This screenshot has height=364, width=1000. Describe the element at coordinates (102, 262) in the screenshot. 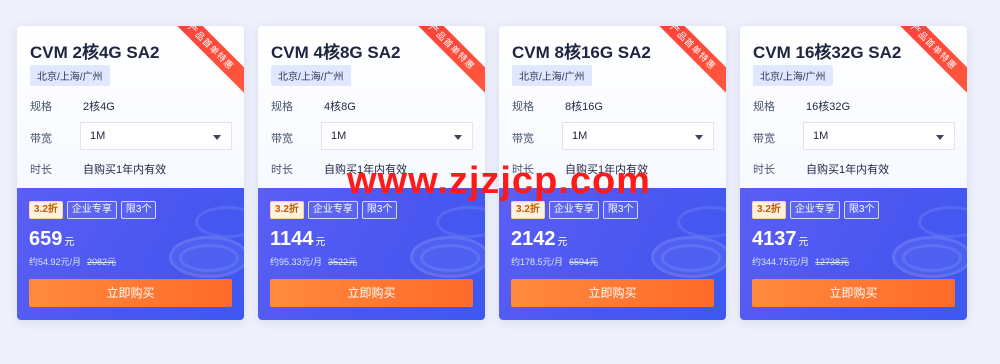

I see `original-price: 2082元` at that location.